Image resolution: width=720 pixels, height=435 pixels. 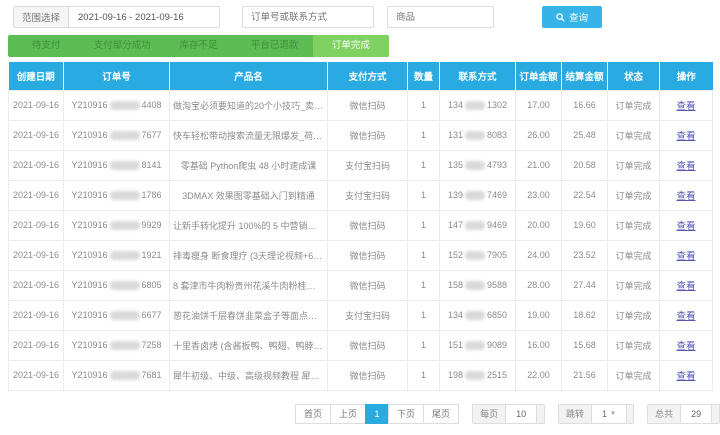 I want to click on date-range-input, so click(x=144, y=17).